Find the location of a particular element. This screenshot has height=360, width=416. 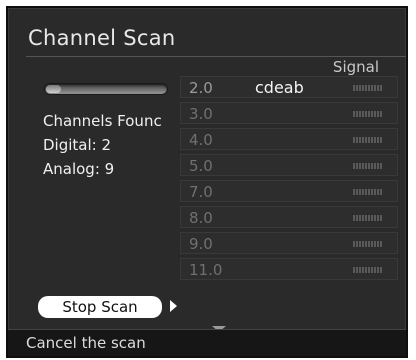

channel-number: 2.0 is located at coordinates (201, 88).